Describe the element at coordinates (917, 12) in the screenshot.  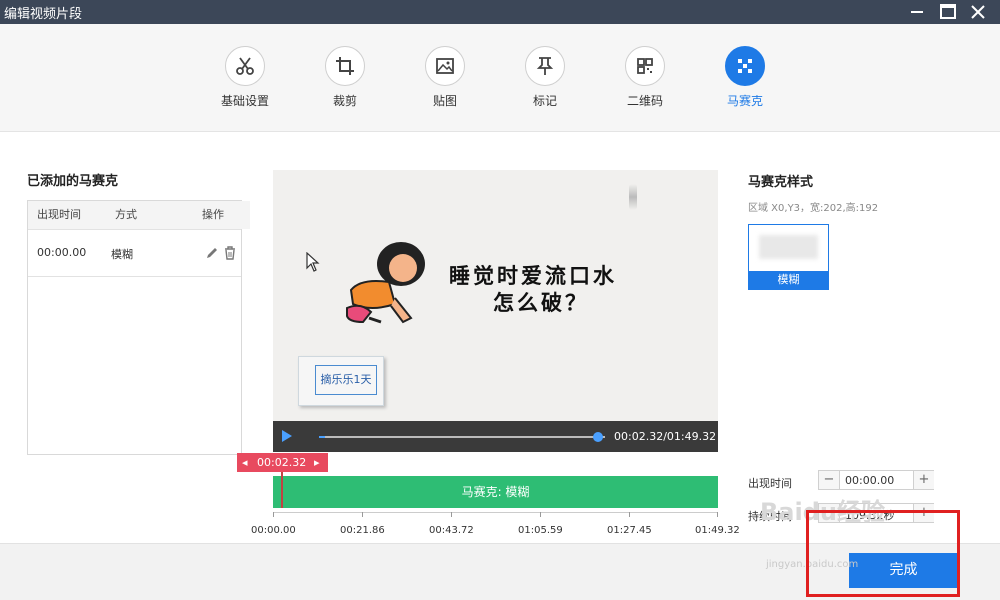
I see `minimize-icon` at that location.